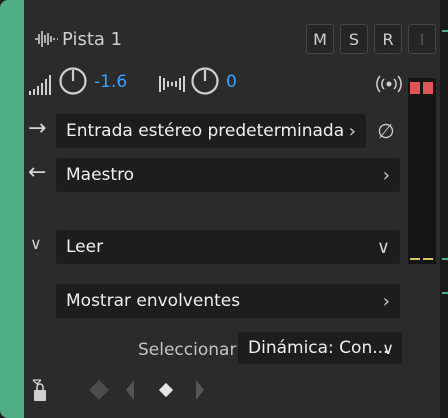 The image size is (448, 418). I want to click on select-label: Seleccionar:, so click(190, 350).